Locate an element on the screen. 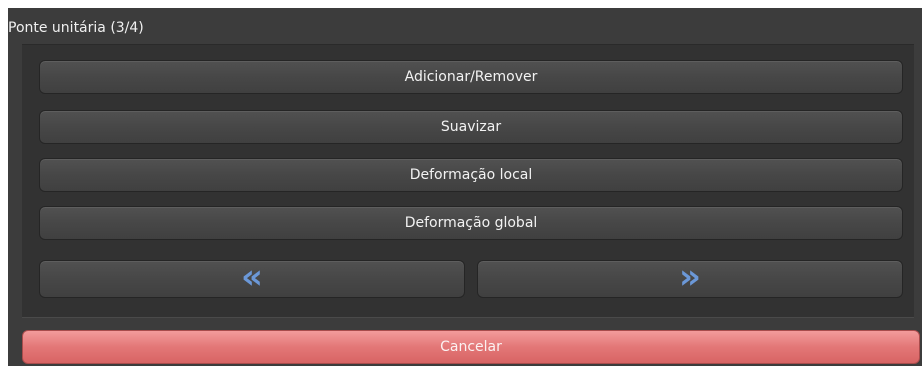 The image size is (922, 366). next-step-button: » is located at coordinates (690, 279).